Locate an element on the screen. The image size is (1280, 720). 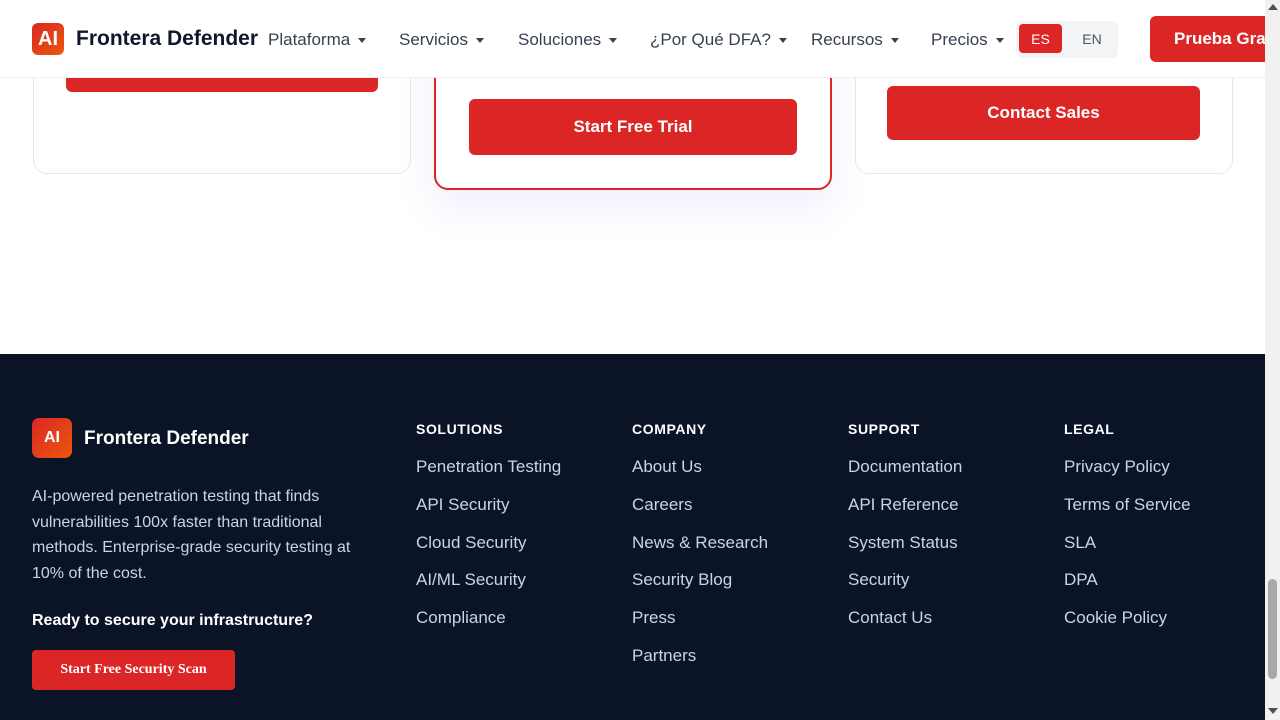
footer-column-title: SOLUTIONS is located at coordinates (460, 429).